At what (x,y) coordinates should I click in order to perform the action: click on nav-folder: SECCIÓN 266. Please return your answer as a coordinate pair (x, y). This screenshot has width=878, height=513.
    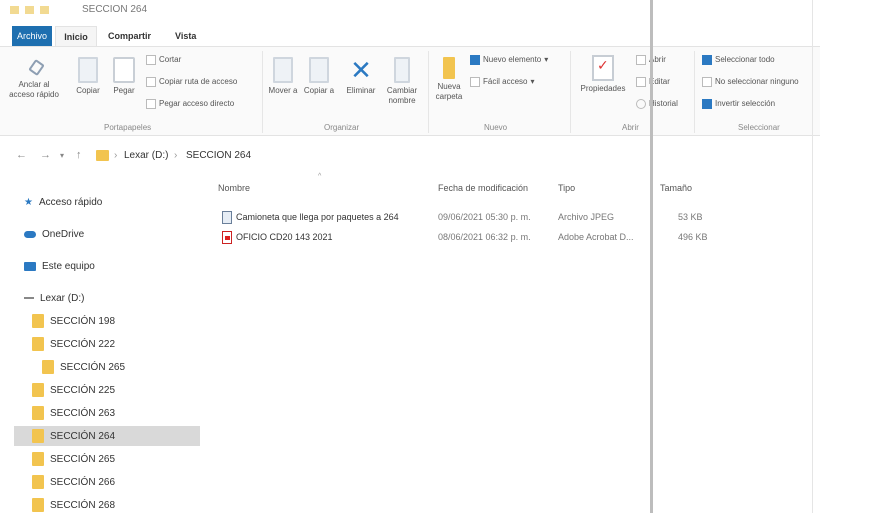
    Looking at the image, I should click on (73, 482).